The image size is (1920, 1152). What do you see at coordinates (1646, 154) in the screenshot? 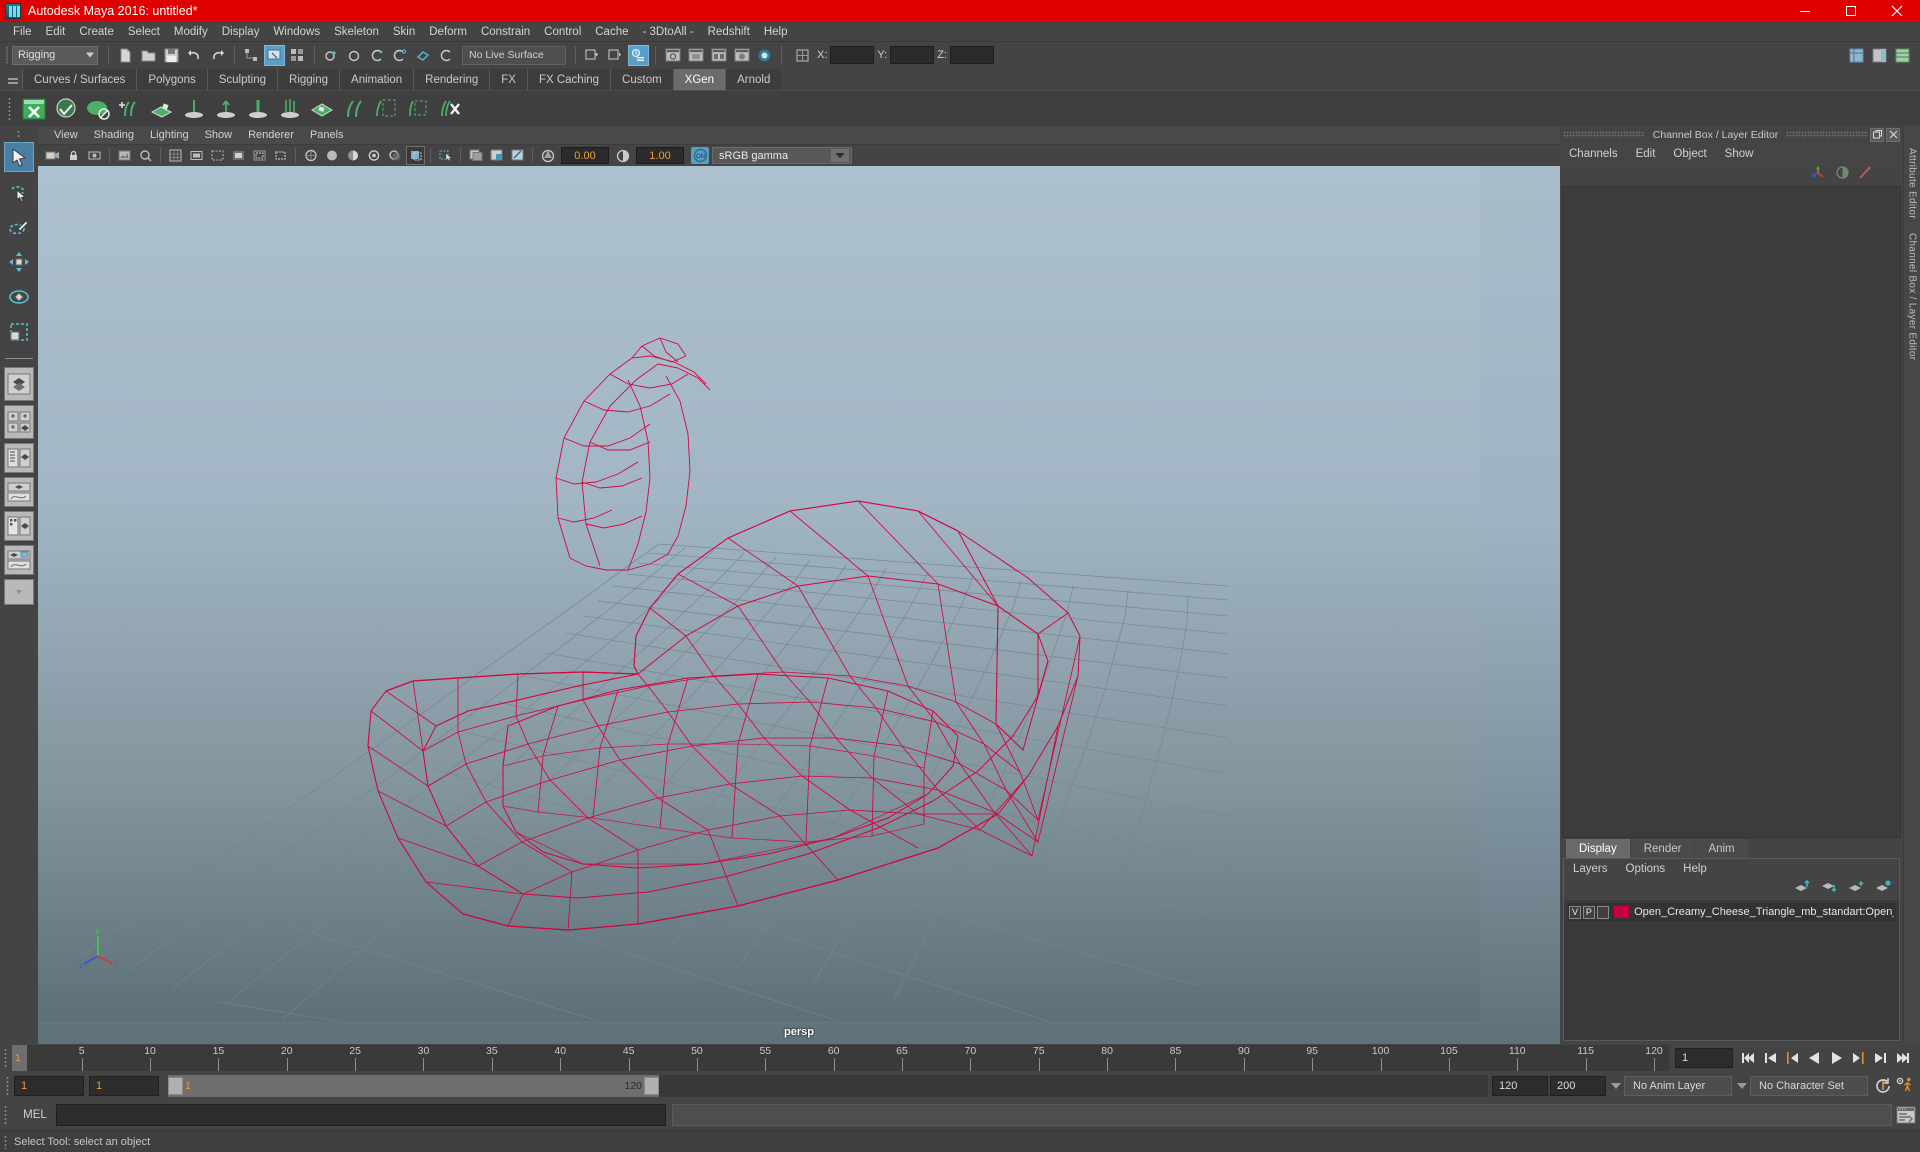
I see `channelbox-menu-edit: Edit` at bounding box center [1646, 154].